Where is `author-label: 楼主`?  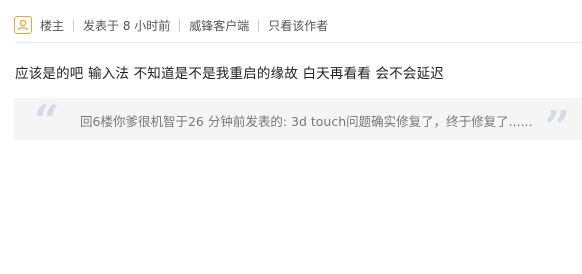 author-label: 楼主 is located at coordinates (52, 25).